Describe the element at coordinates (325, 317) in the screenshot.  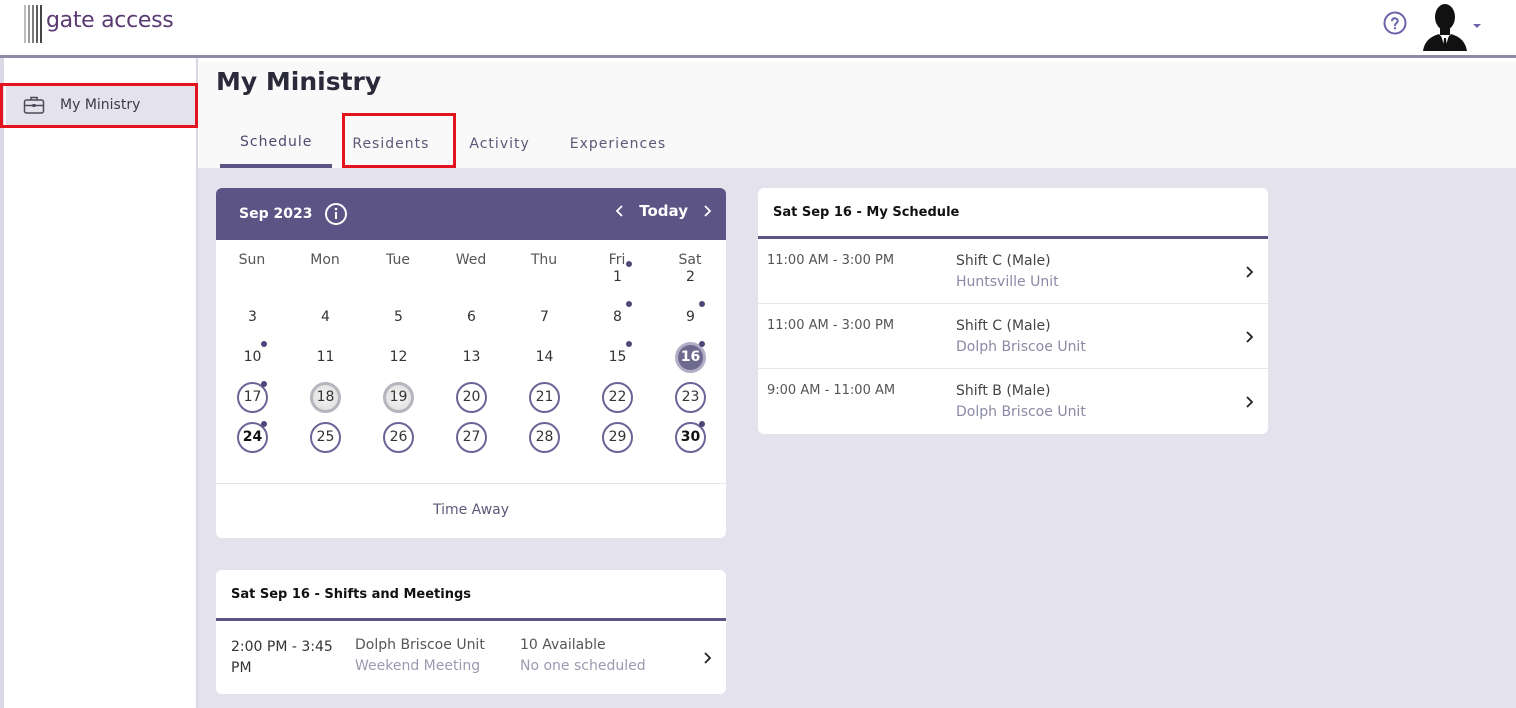
I see `calendar-day: 4` at that location.